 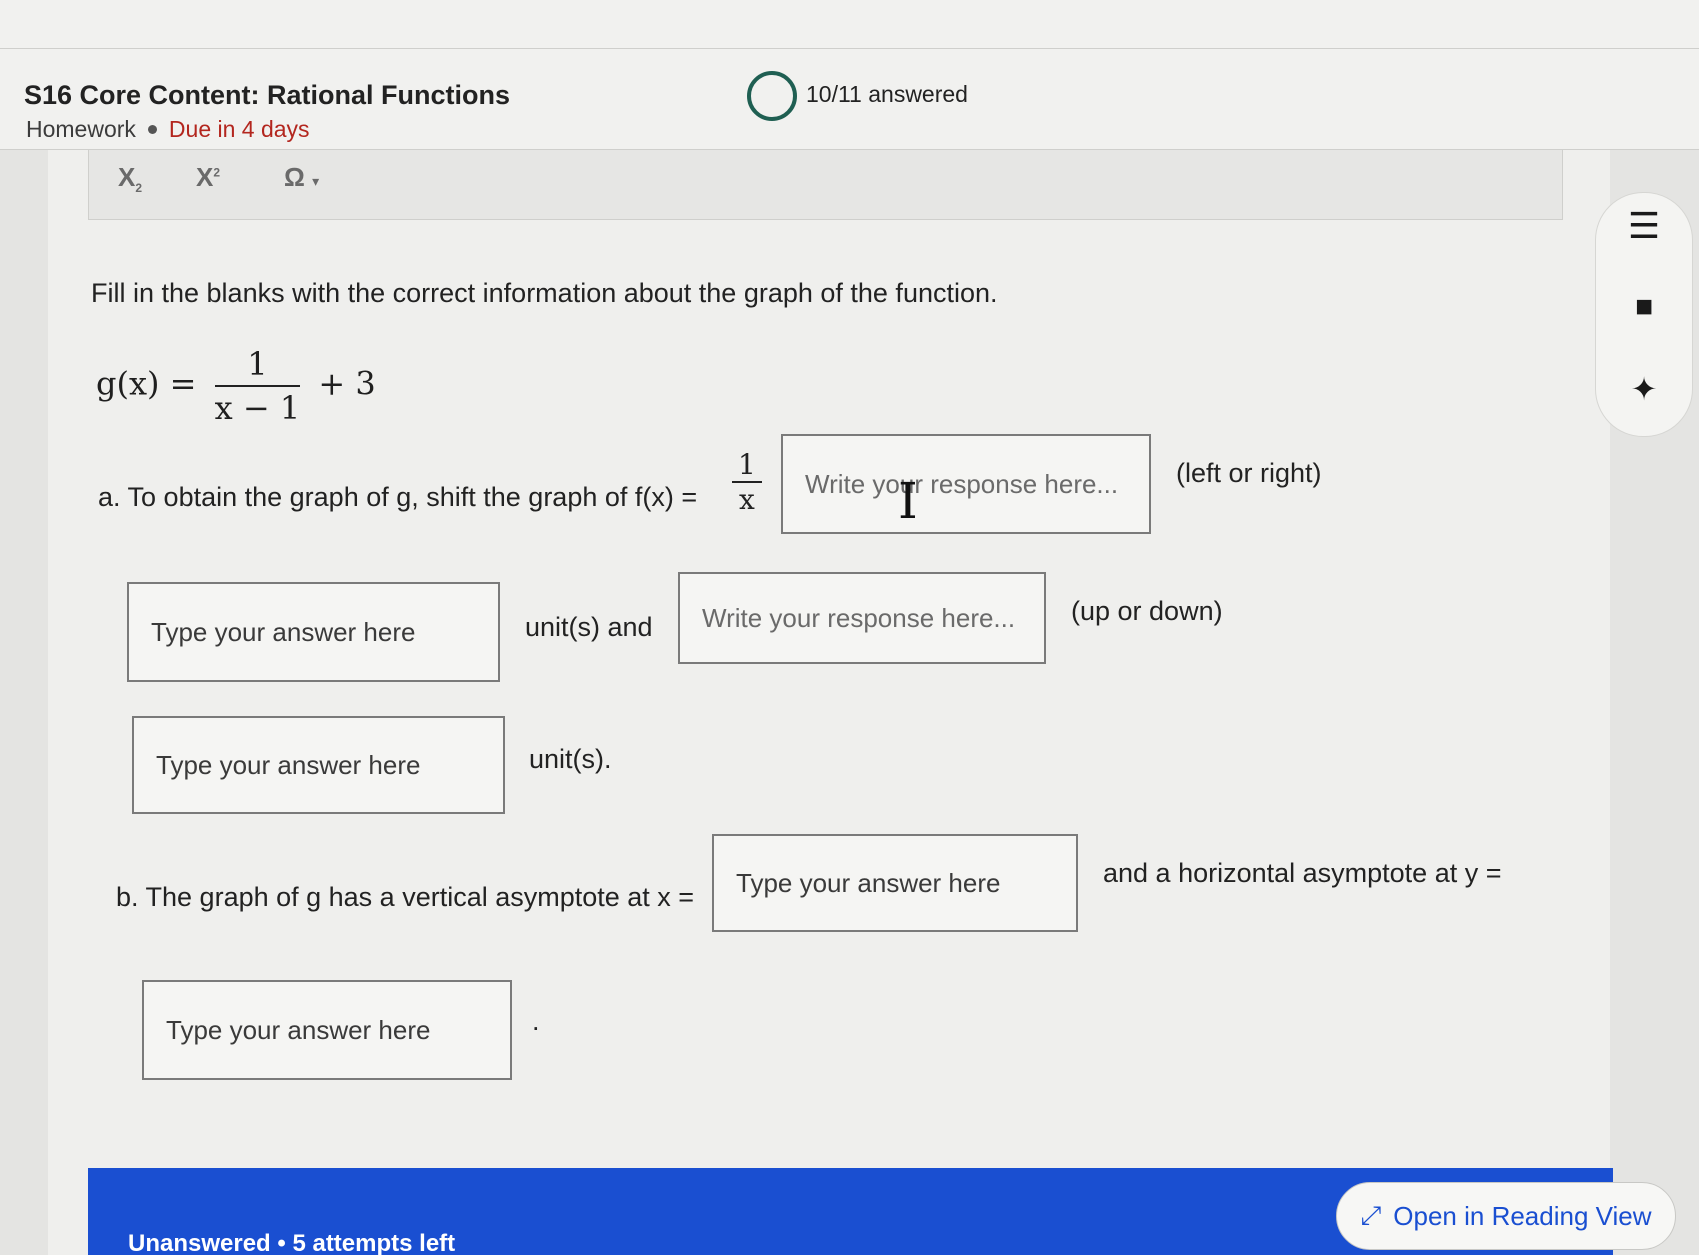 I want to click on assignment-title: S16 Core Content: Rational Functions, so click(x=267, y=95).